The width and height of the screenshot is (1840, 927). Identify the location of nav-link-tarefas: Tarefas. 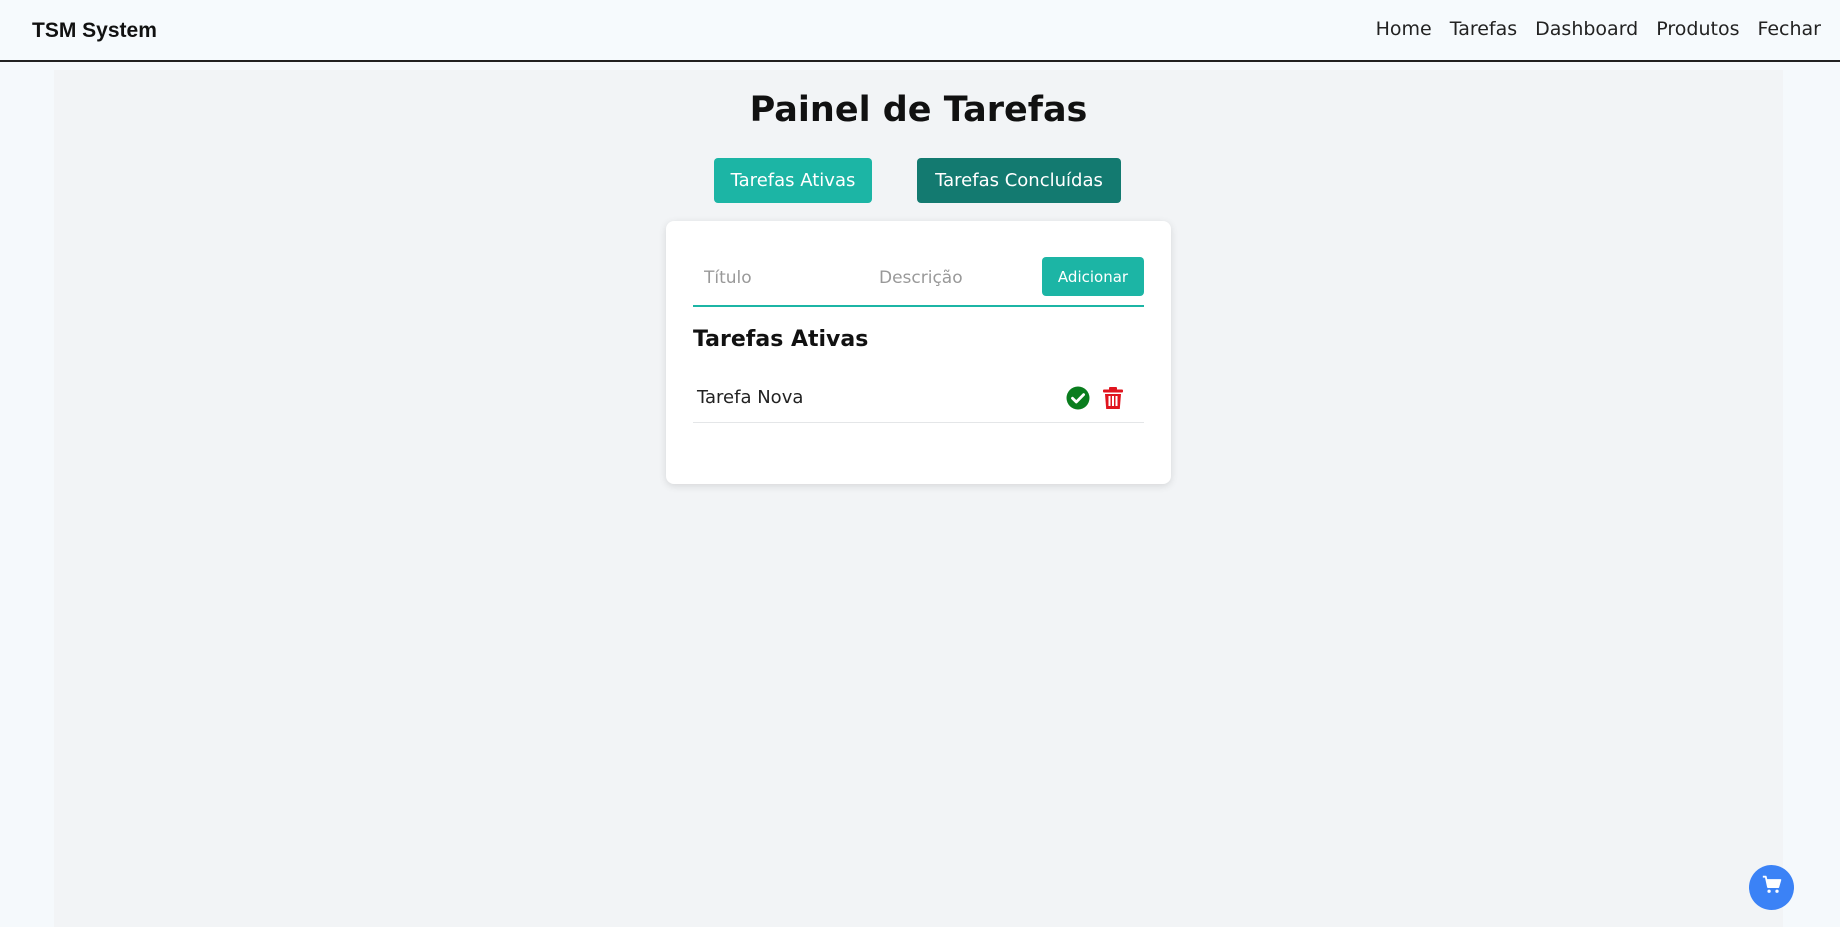
(1483, 29).